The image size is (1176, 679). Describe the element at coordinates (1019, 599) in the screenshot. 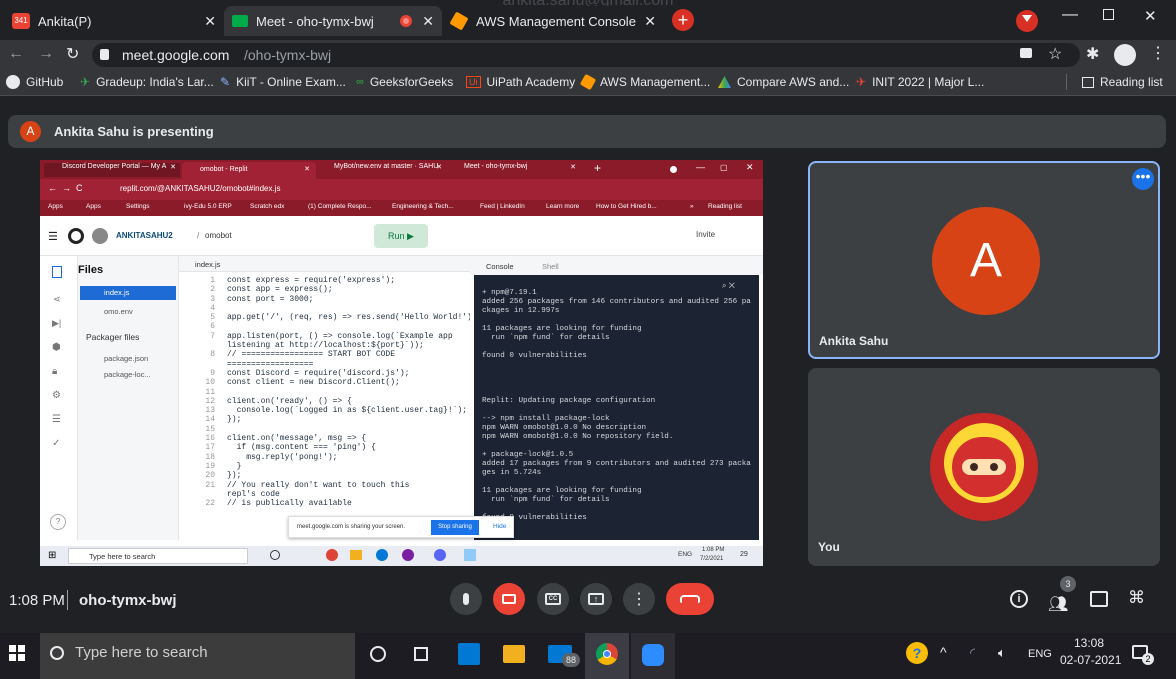

I see `info-icon: i` at that location.